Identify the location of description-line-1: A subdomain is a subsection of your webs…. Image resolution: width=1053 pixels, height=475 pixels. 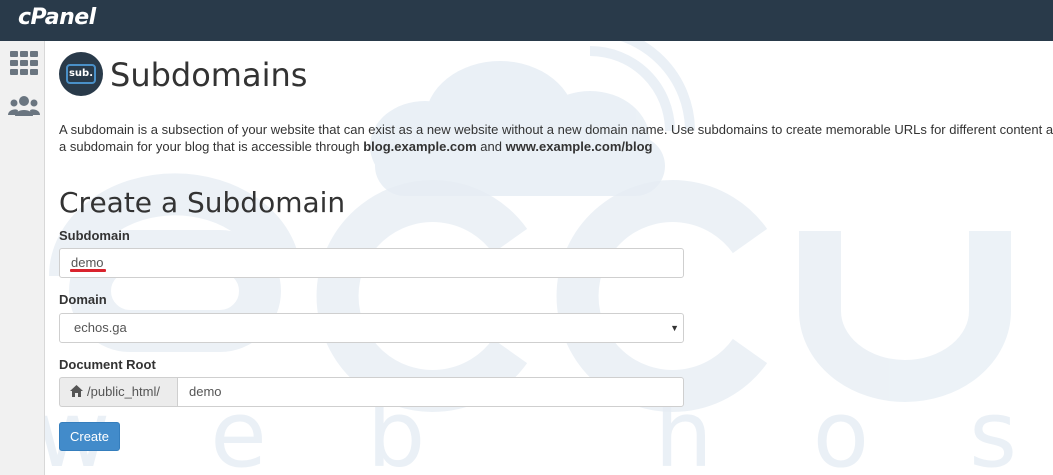
(556, 129).